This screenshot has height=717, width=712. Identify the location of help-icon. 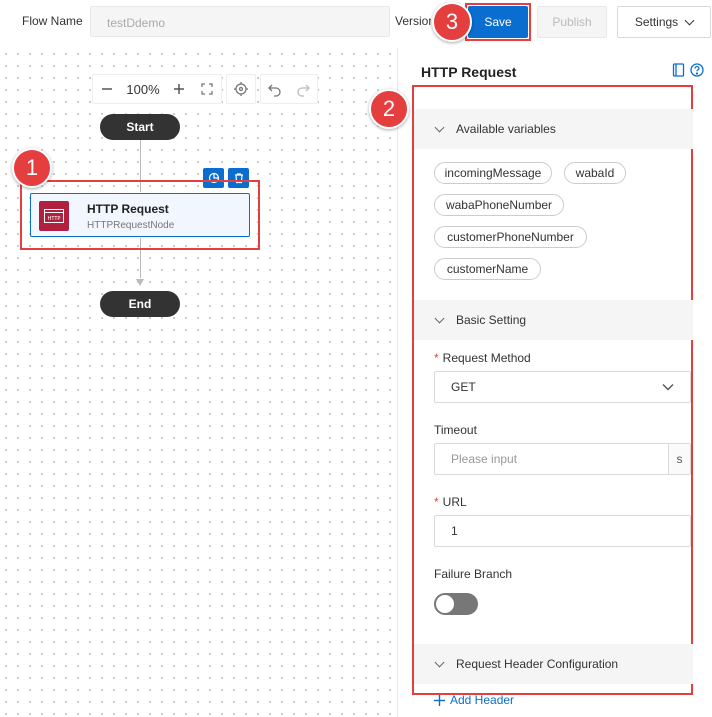
(697, 71).